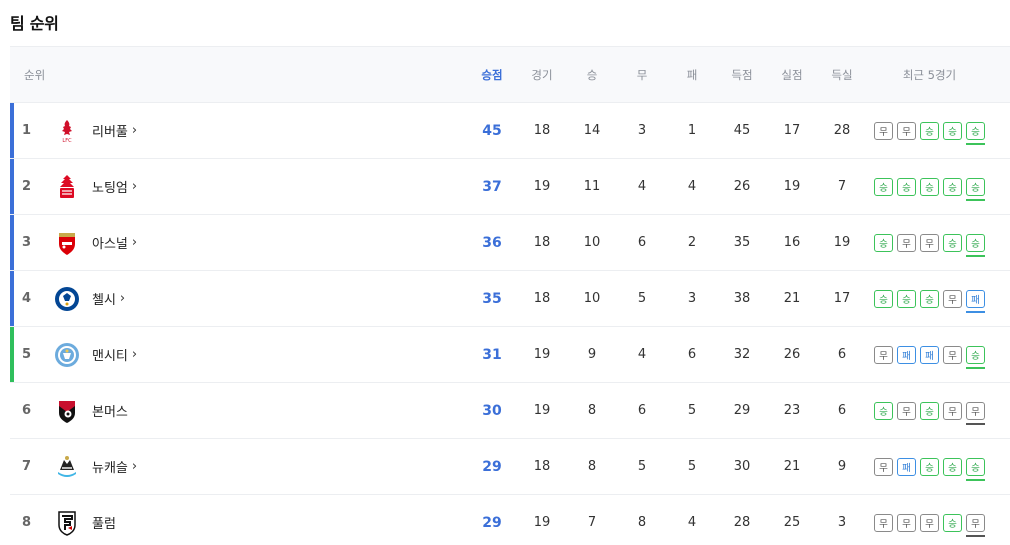  Describe the element at coordinates (592, 74) in the screenshot. I see `header-won: 승` at that location.